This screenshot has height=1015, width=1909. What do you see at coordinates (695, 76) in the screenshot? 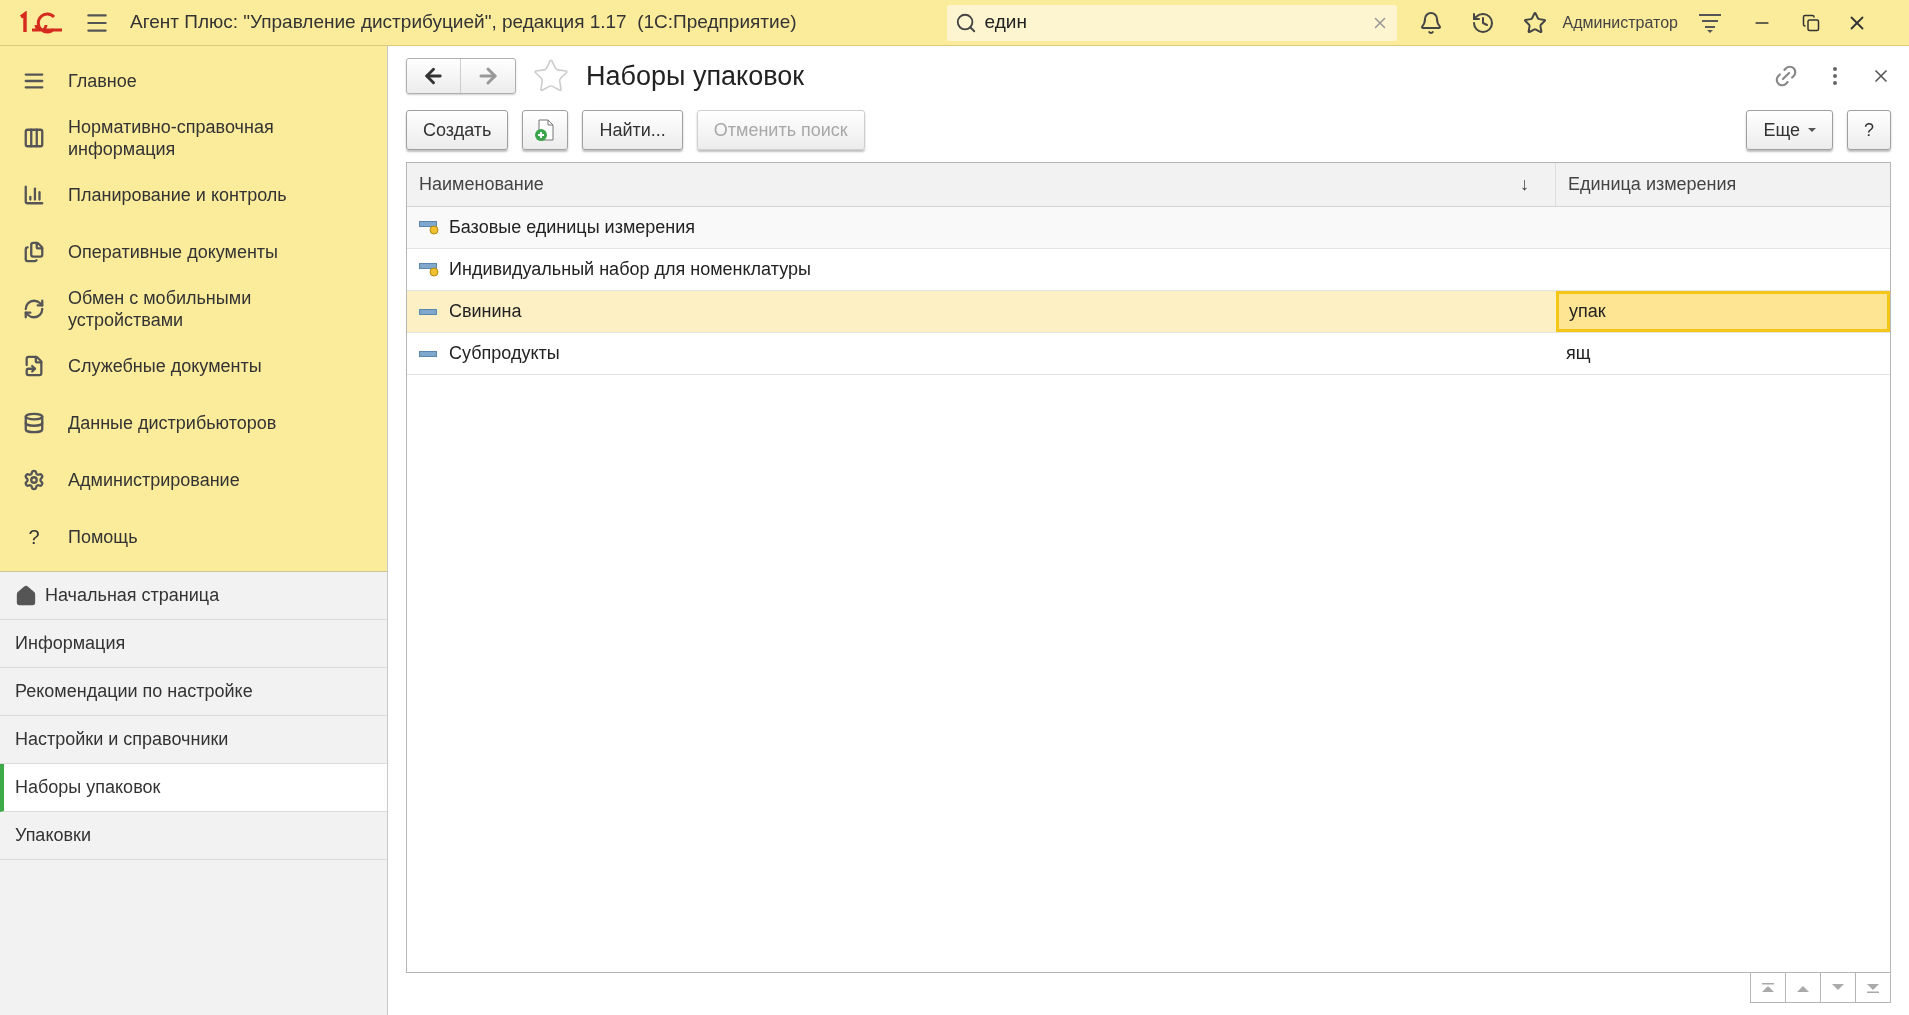
I see `form-title: Наборы упаковок` at bounding box center [695, 76].